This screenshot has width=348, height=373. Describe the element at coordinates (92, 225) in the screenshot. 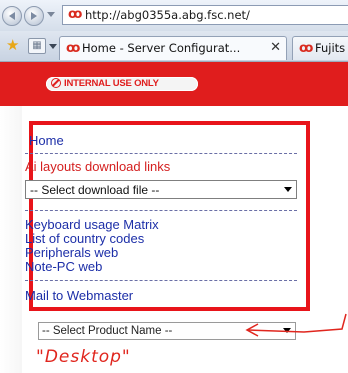

I see `keyboard-usage-matrix-link: Keyboard usage Matrix` at that location.